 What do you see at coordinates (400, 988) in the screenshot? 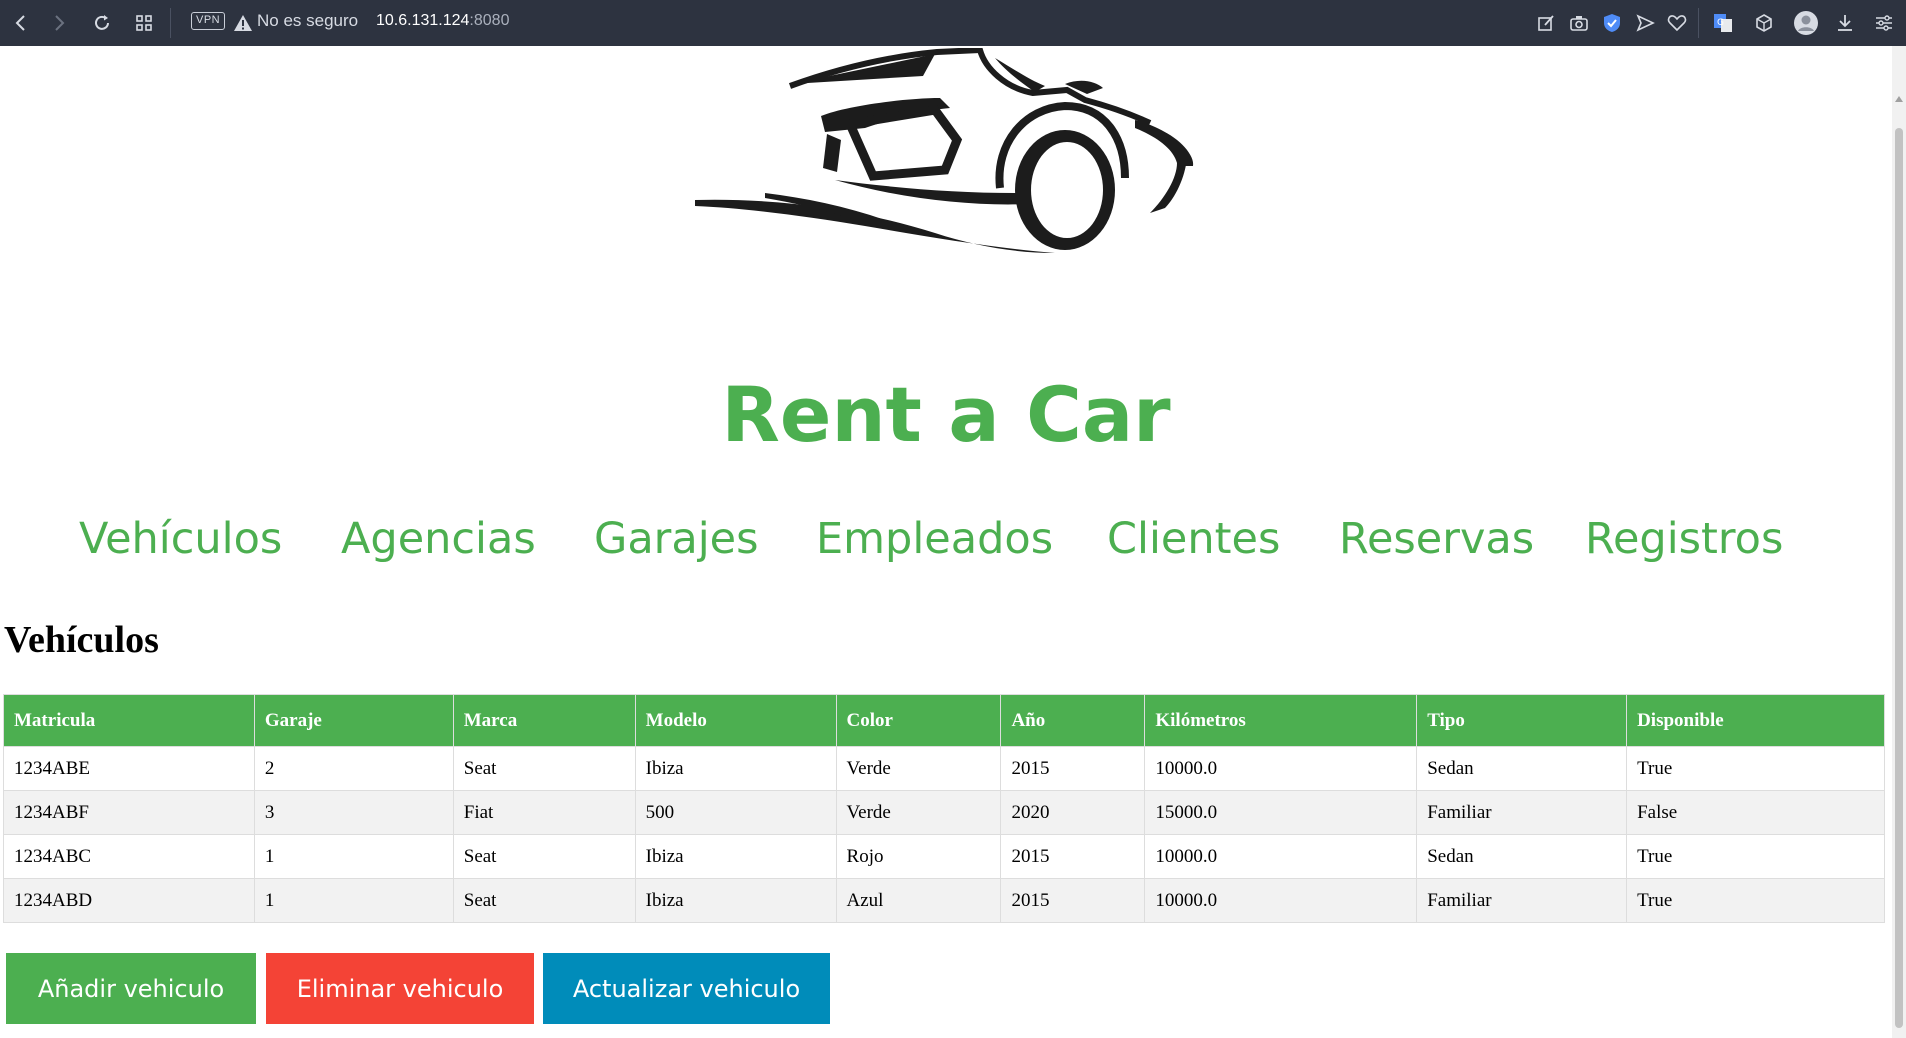
I see `delete-vehicle-button: Eliminar vehiculo` at bounding box center [400, 988].